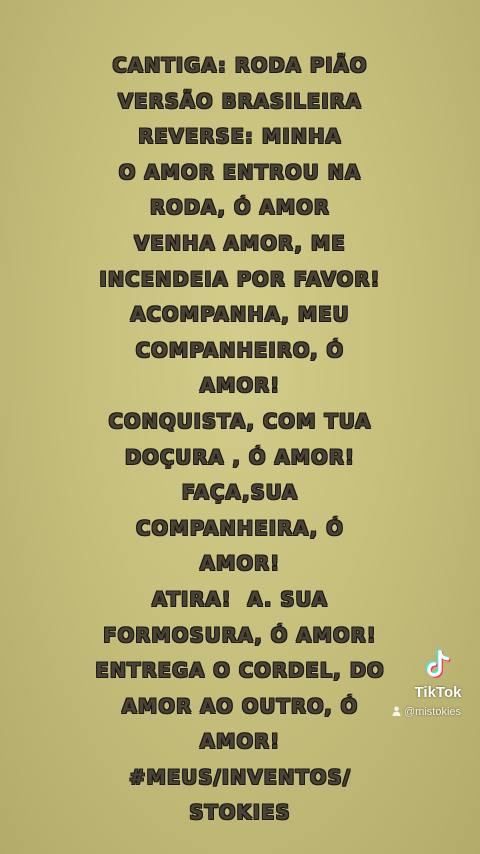 Image resolution: width=480 pixels, height=854 pixels. Describe the element at coordinates (438, 692) in the screenshot. I see `tiktok-brand-text: TikTok` at that location.